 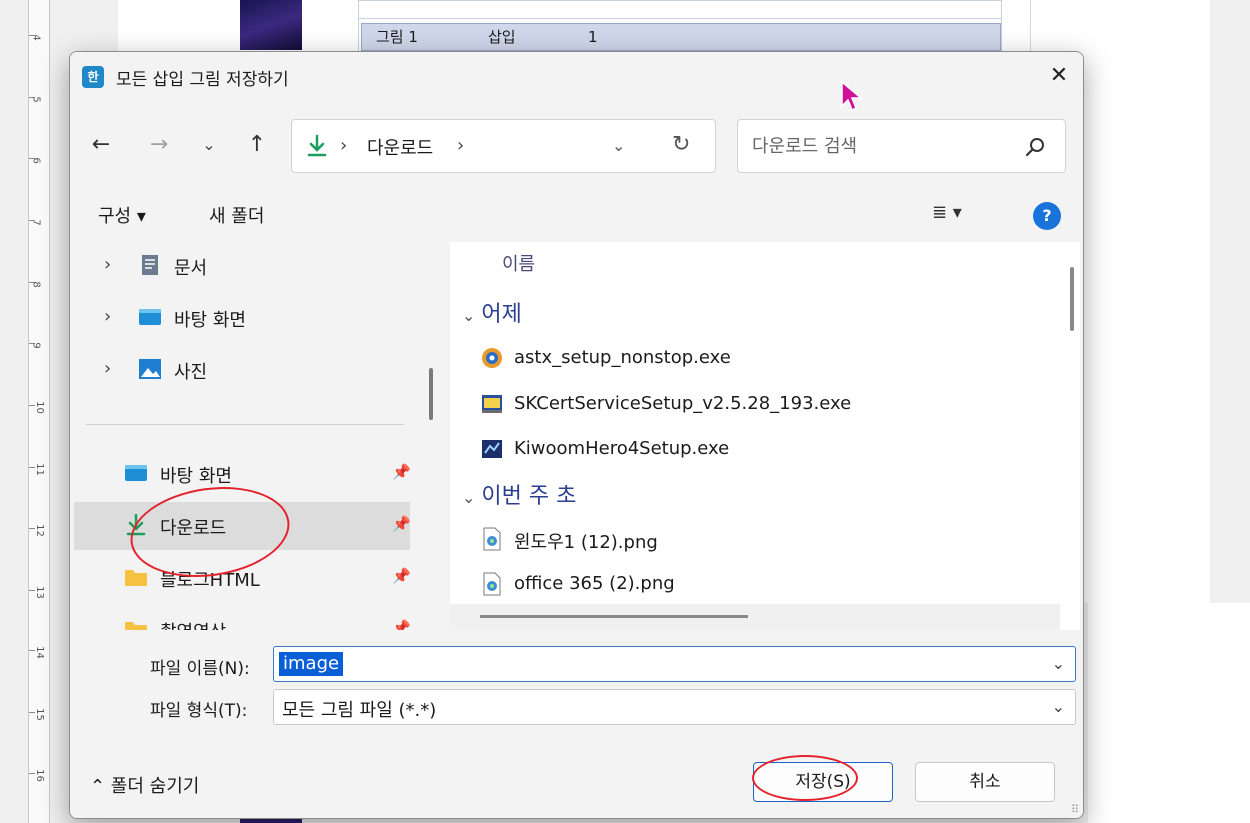 What do you see at coordinates (576, 216) in the screenshot?
I see `command-bar: 구성 ▾ 새 폴더 ≣ ▾ ?` at bounding box center [576, 216].